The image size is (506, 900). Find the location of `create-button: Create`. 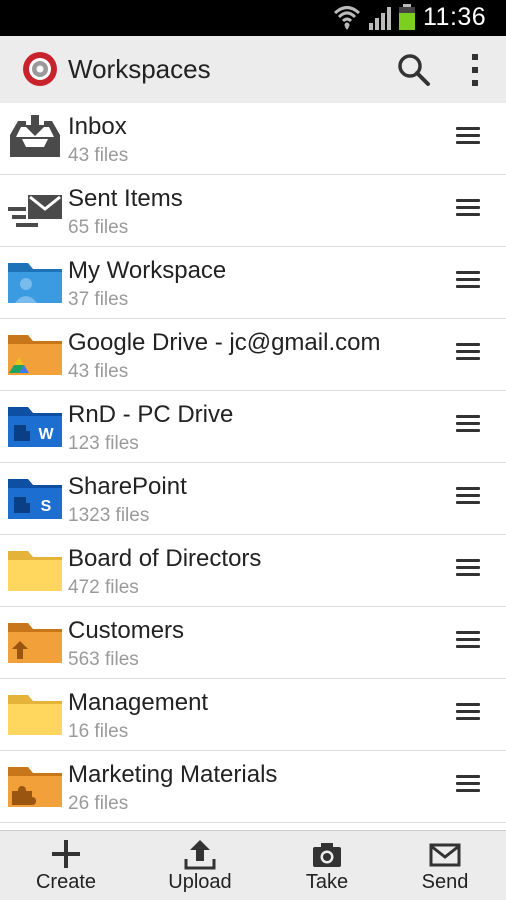

create-button: Create is located at coordinates (66, 865).